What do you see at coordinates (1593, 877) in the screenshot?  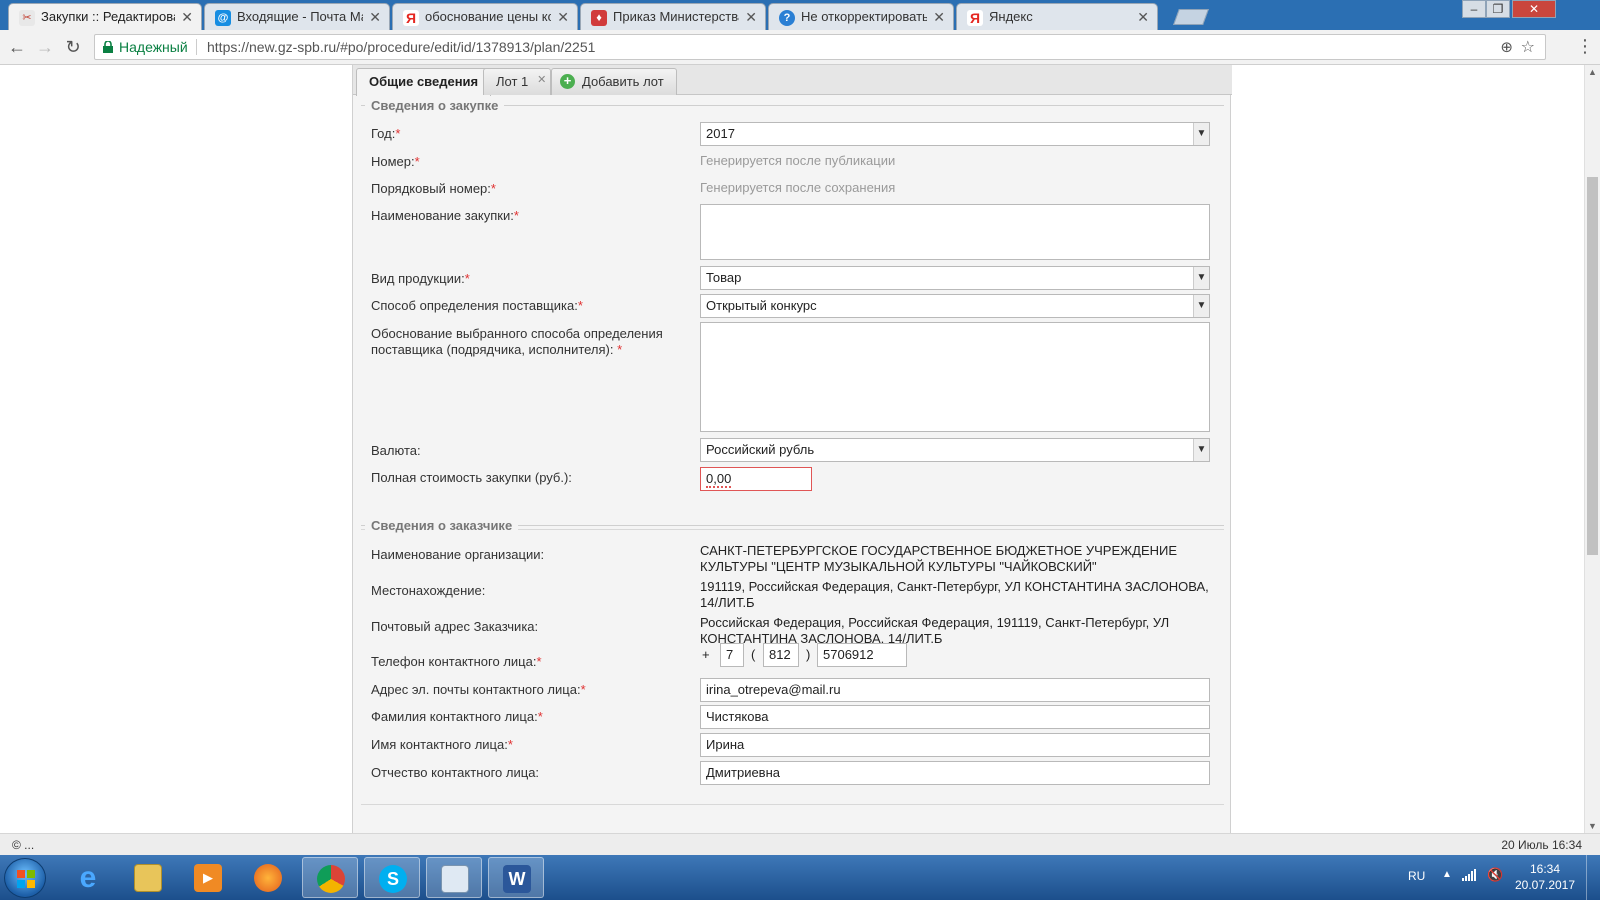 I see `show-desktop-button` at bounding box center [1593, 877].